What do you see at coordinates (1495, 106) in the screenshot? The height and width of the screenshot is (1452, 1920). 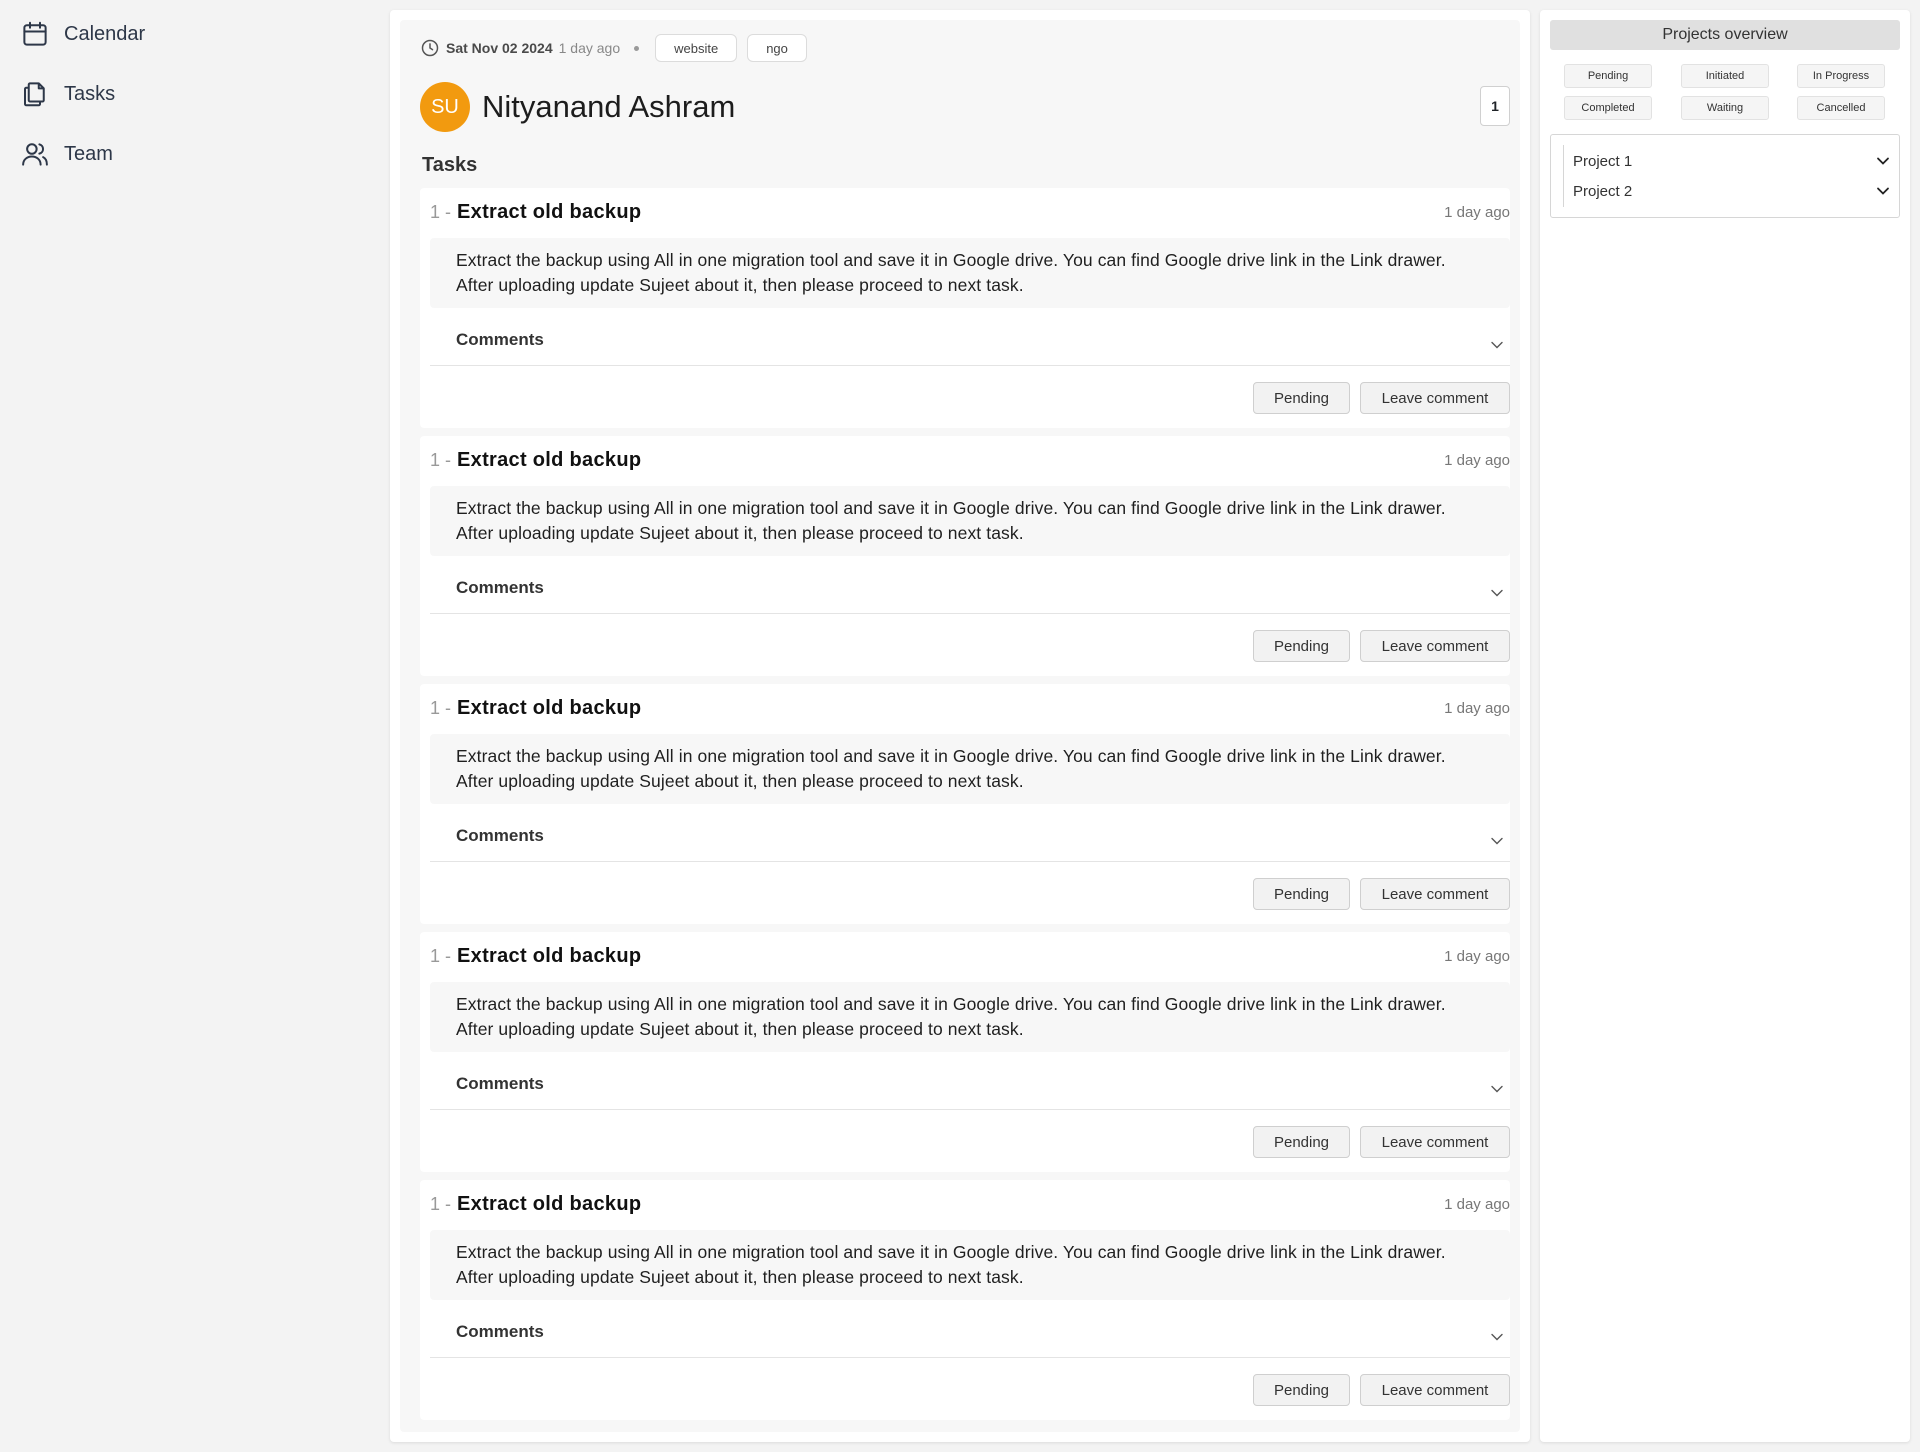 I see `count-badge: 1` at bounding box center [1495, 106].